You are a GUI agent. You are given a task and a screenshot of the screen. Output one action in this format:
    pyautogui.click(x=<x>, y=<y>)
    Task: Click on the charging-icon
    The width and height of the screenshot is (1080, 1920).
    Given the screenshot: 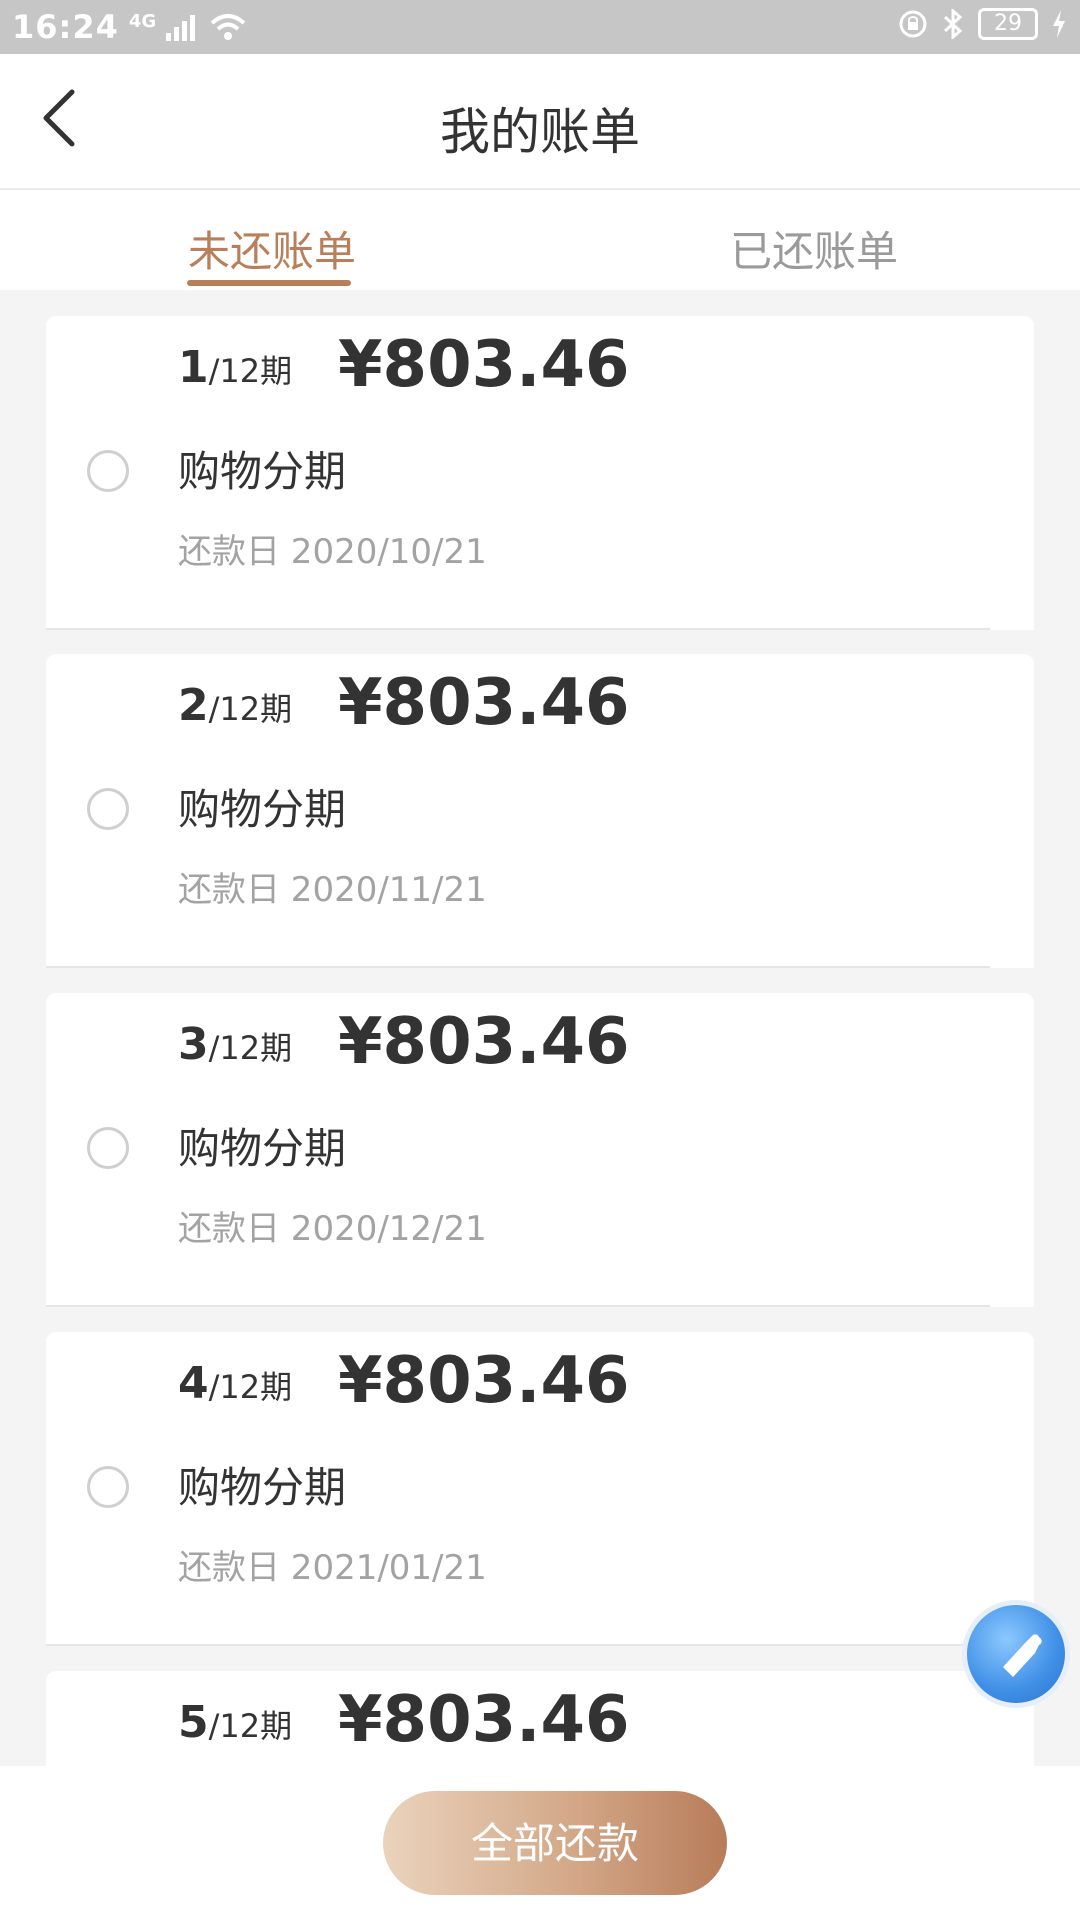 What is the action you would take?
    pyautogui.click(x=1059, y=24)
    